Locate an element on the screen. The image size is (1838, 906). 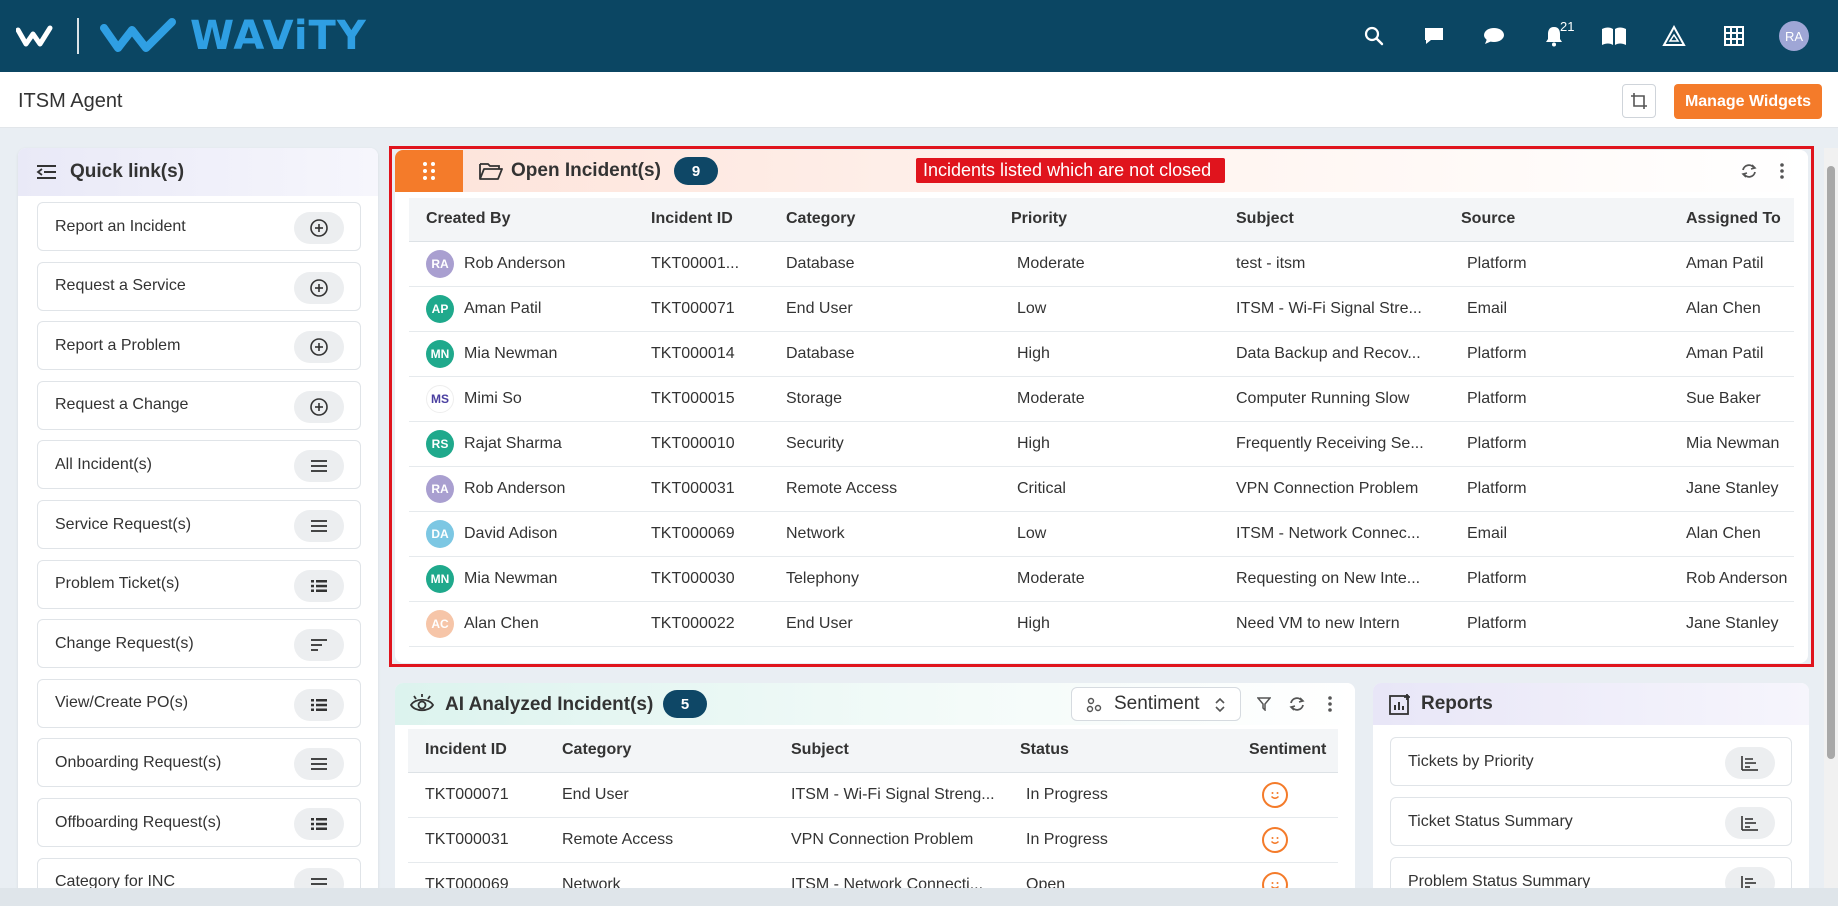
open-incidents-count: 9 is located at coordinates (696, 171).